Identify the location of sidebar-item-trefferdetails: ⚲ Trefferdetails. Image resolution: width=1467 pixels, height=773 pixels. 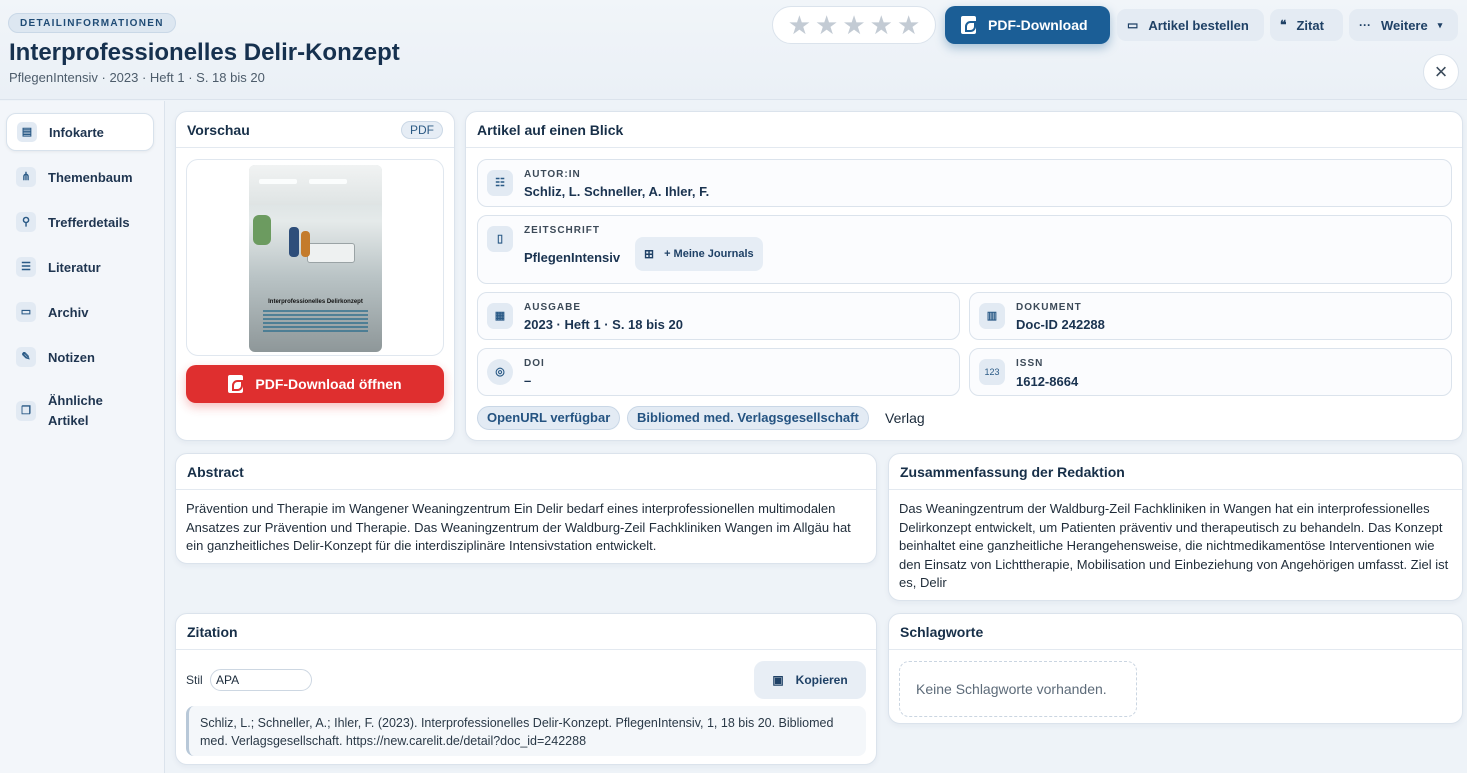
(80, 222).